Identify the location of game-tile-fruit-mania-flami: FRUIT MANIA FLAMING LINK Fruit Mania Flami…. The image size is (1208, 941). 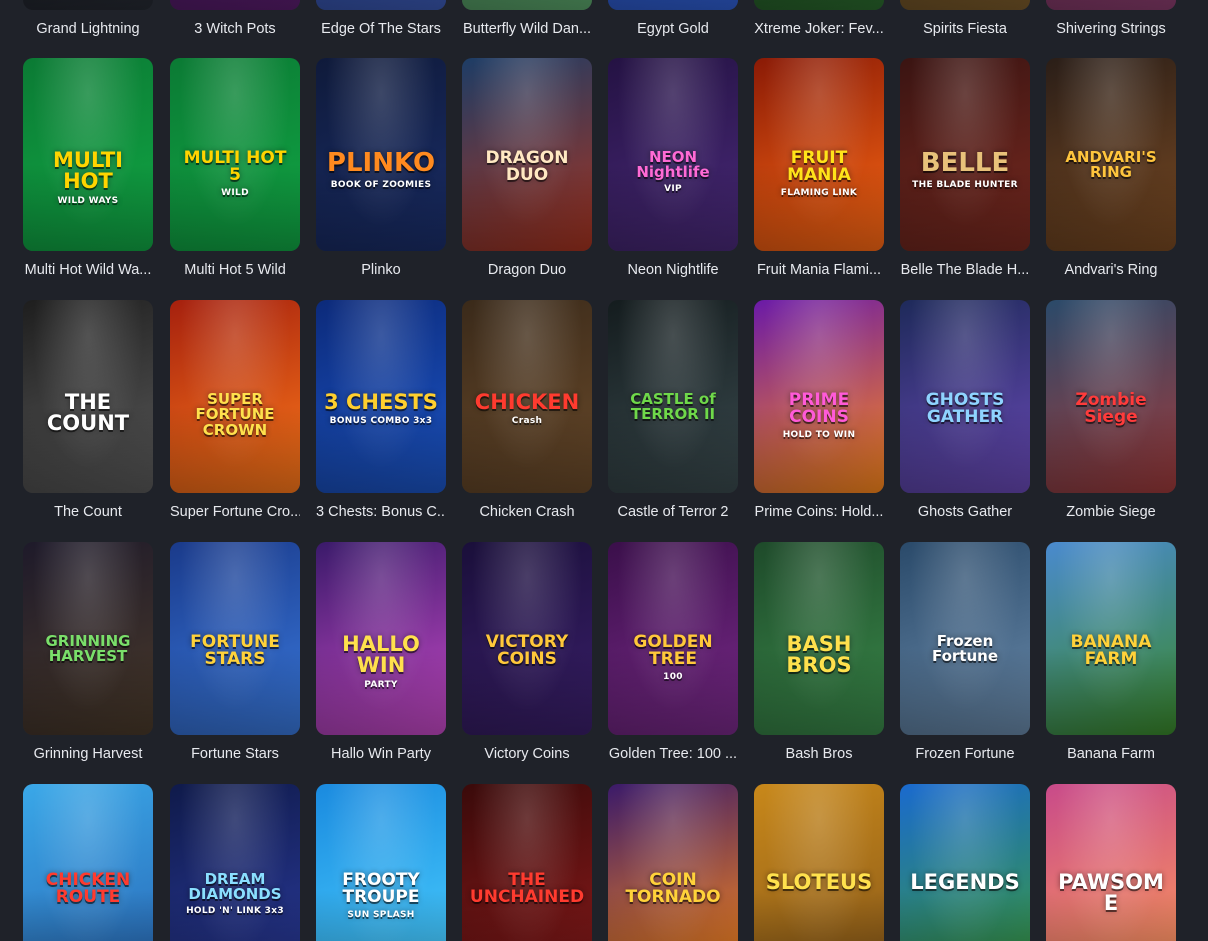
(819, 169).